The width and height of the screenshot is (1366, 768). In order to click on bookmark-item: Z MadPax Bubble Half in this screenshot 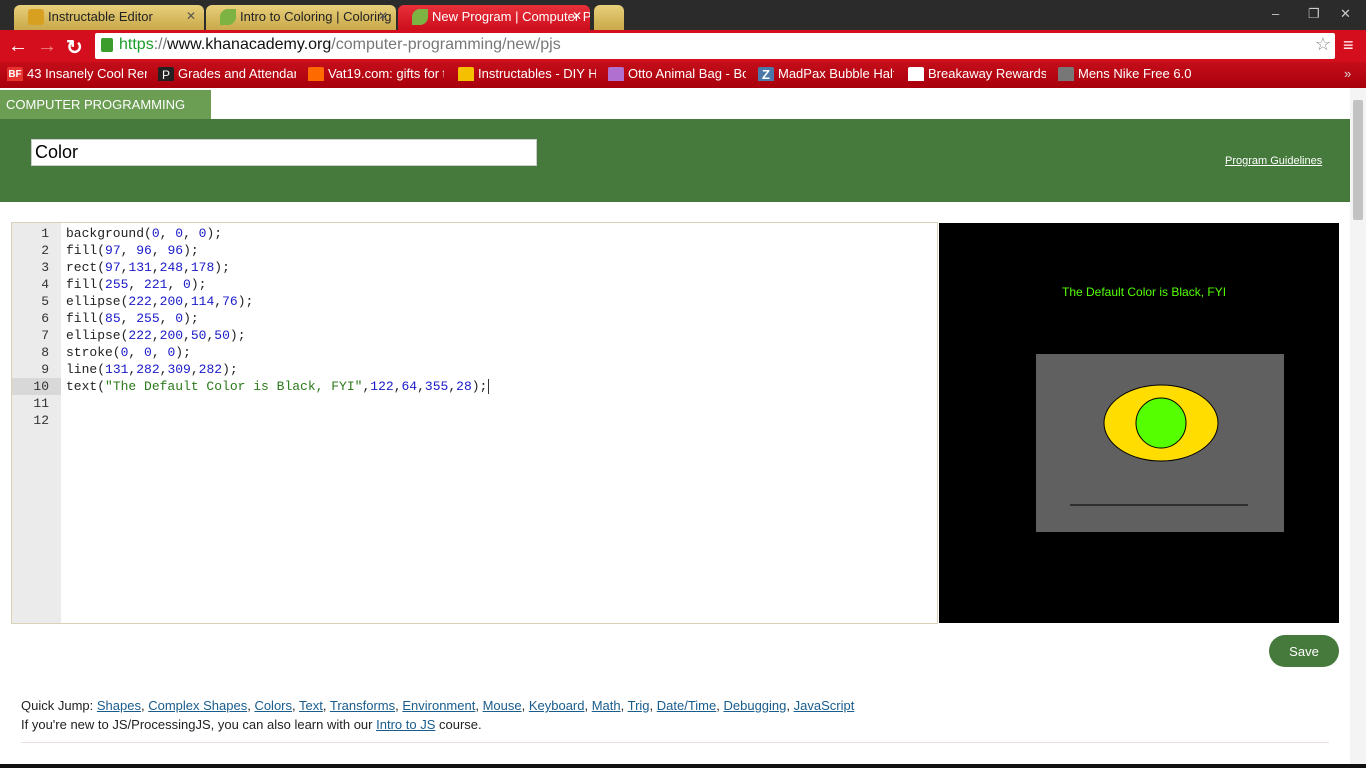, I will do `click(826, 73)`.